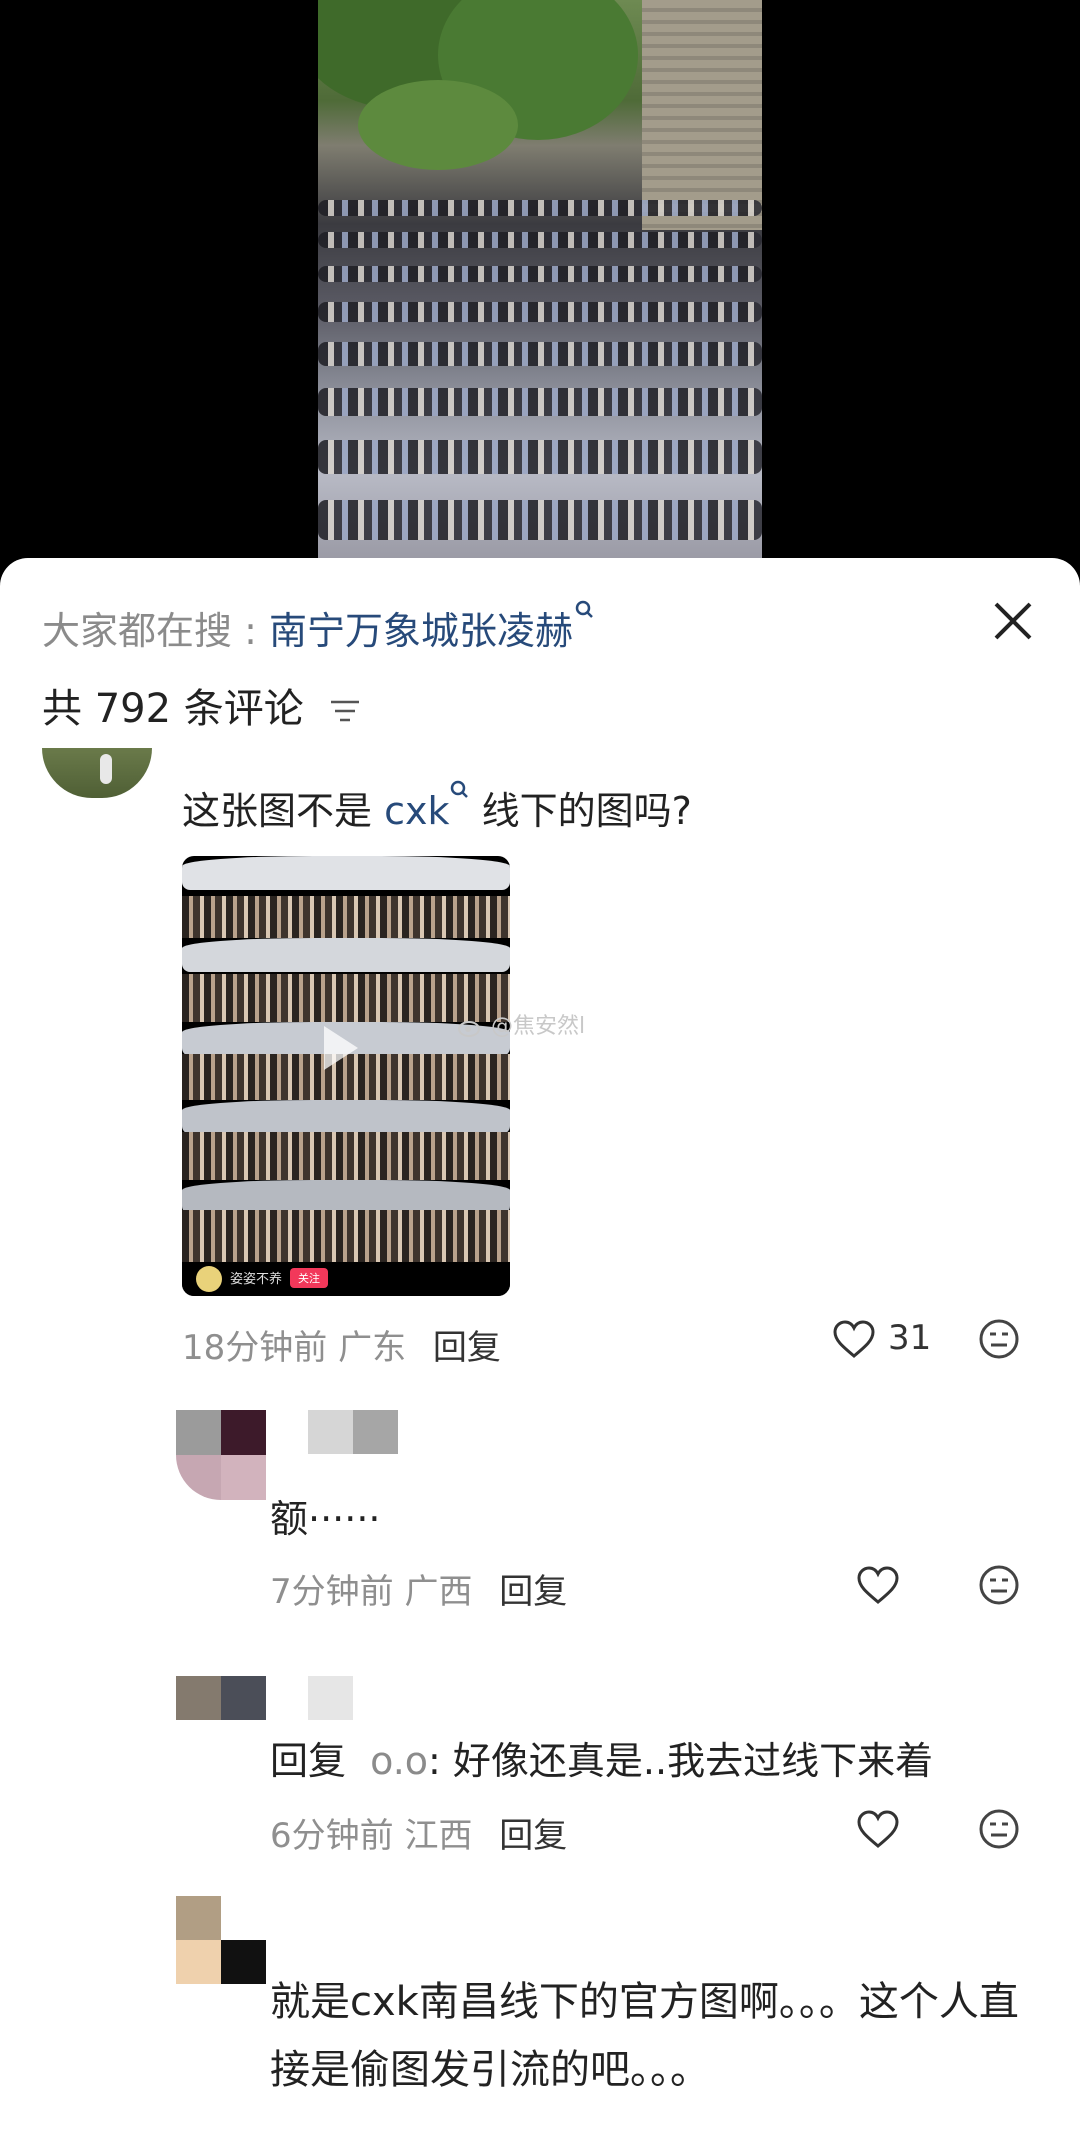 The width and height of the screenshot is (1080, 2135). What do you see at coordinates (438, 1592) in the screenshot?
I see `reply-location: 广西` at bounding box center [438, 1592].